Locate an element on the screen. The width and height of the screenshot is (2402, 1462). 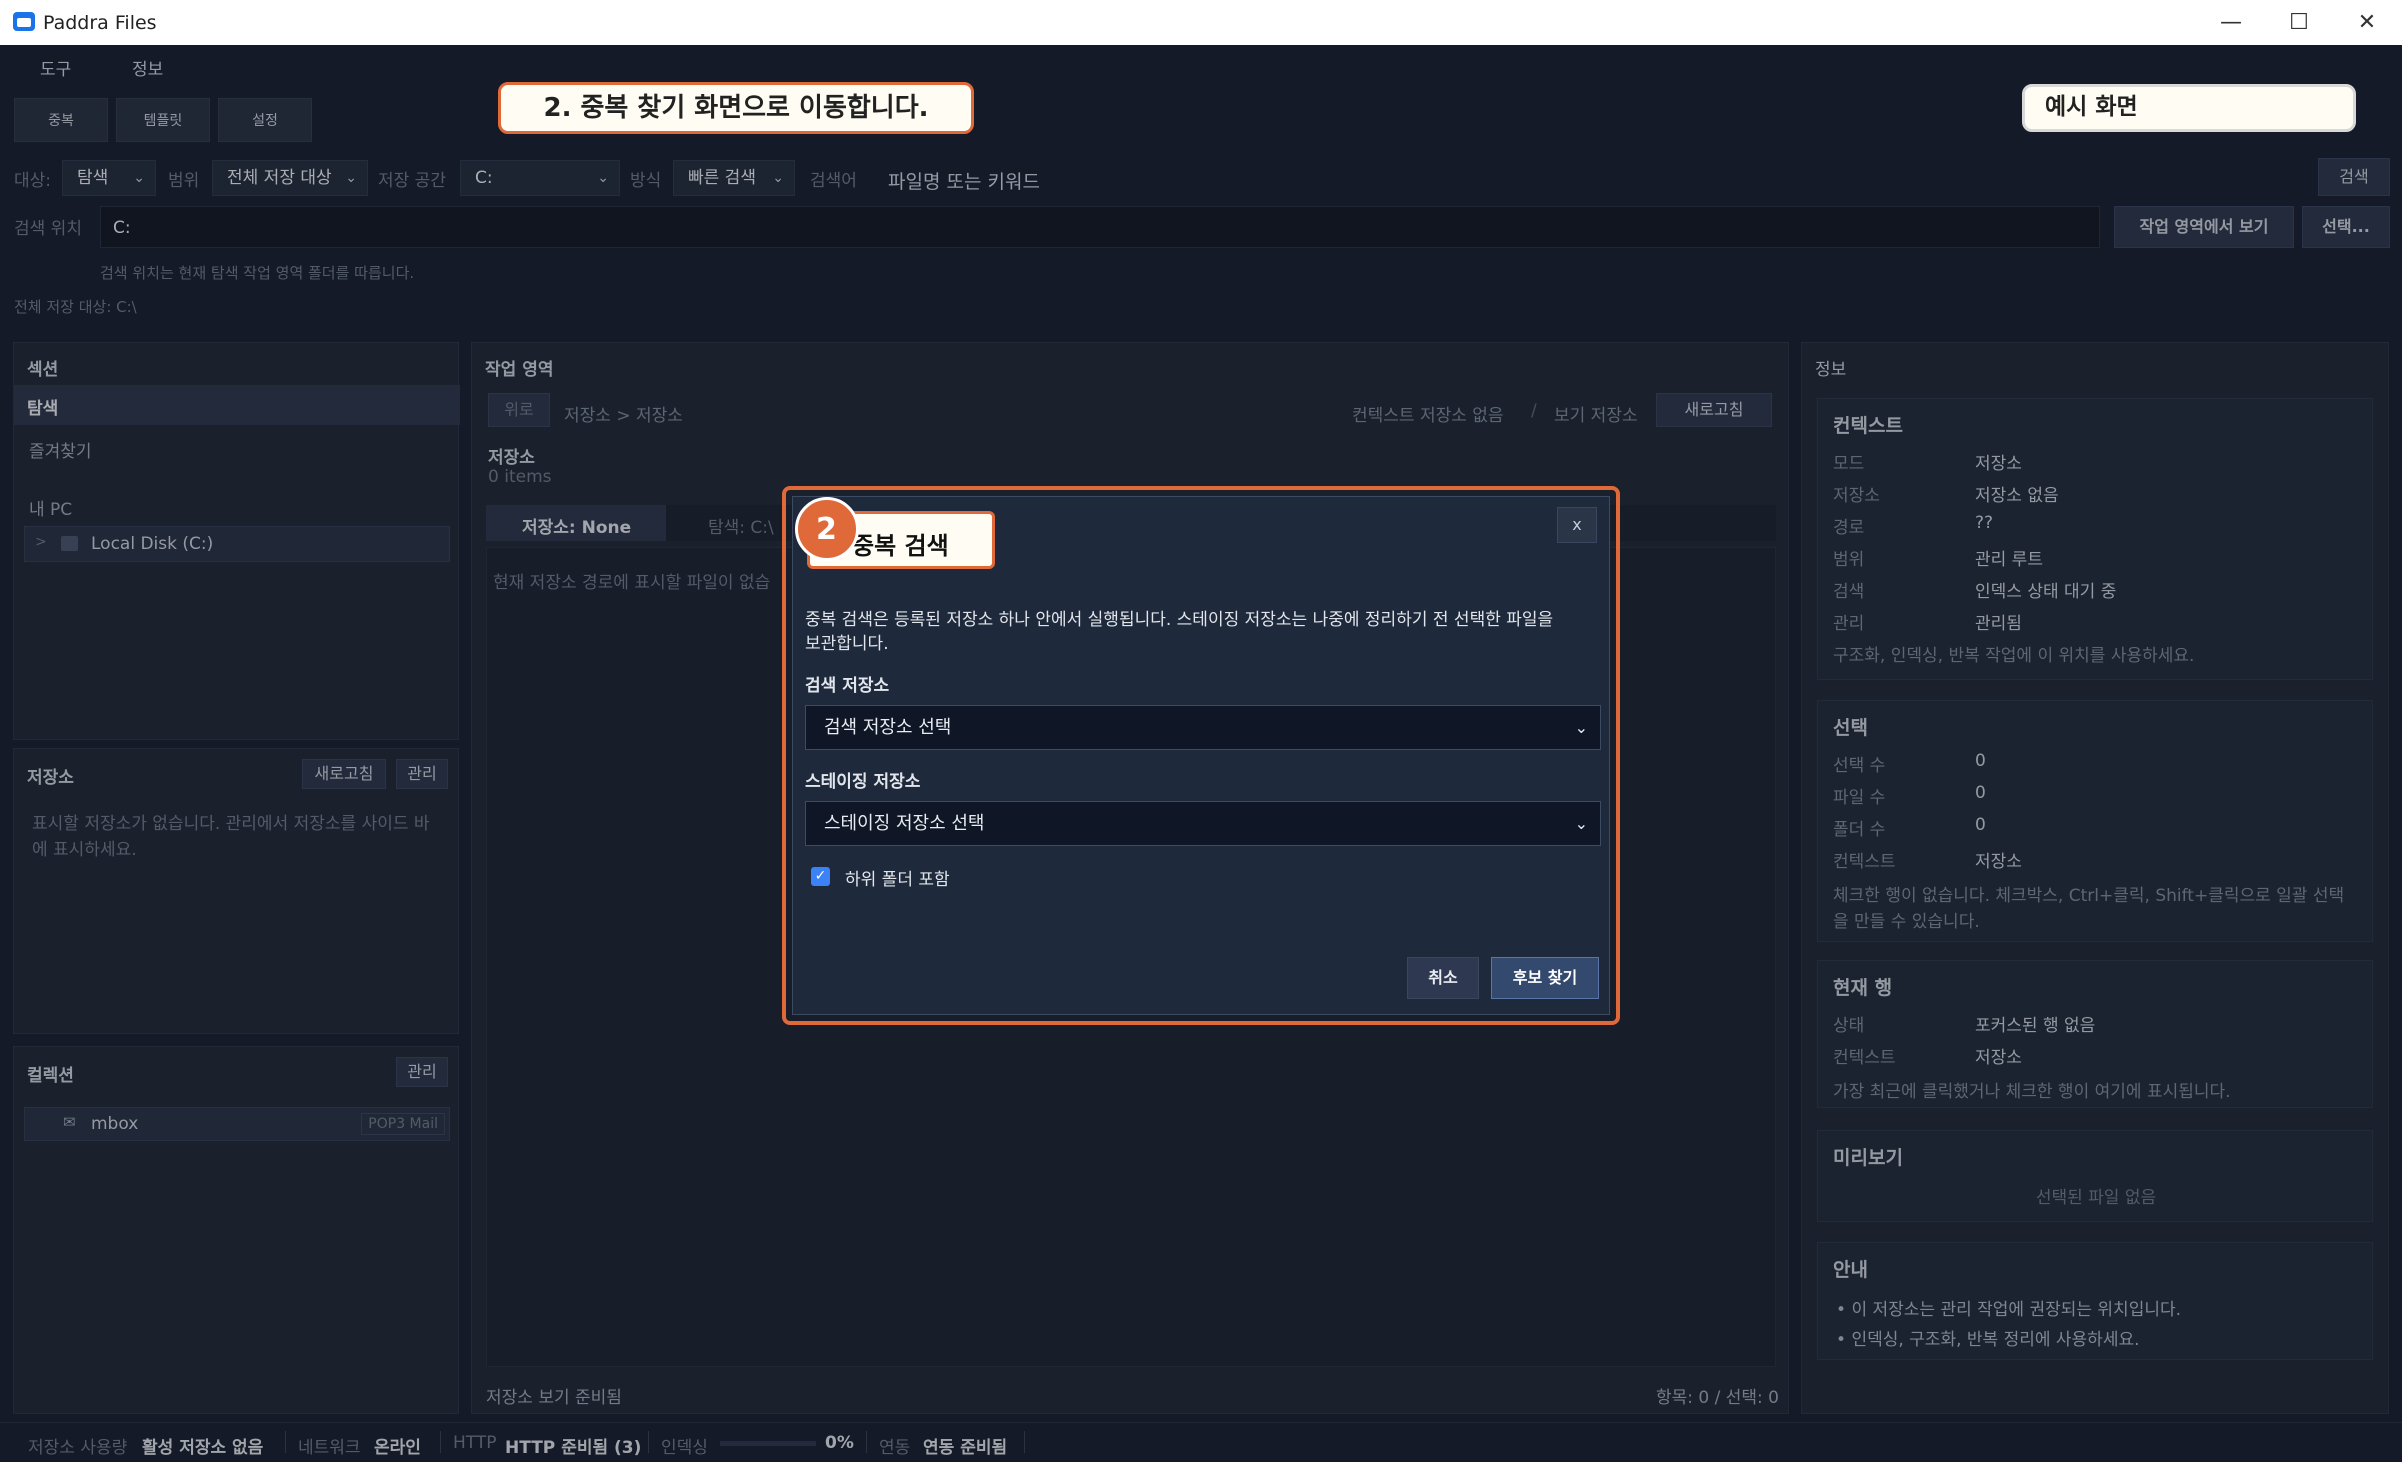
tab-explore: 탐색: C:\ is located at coordinates (741, 525).